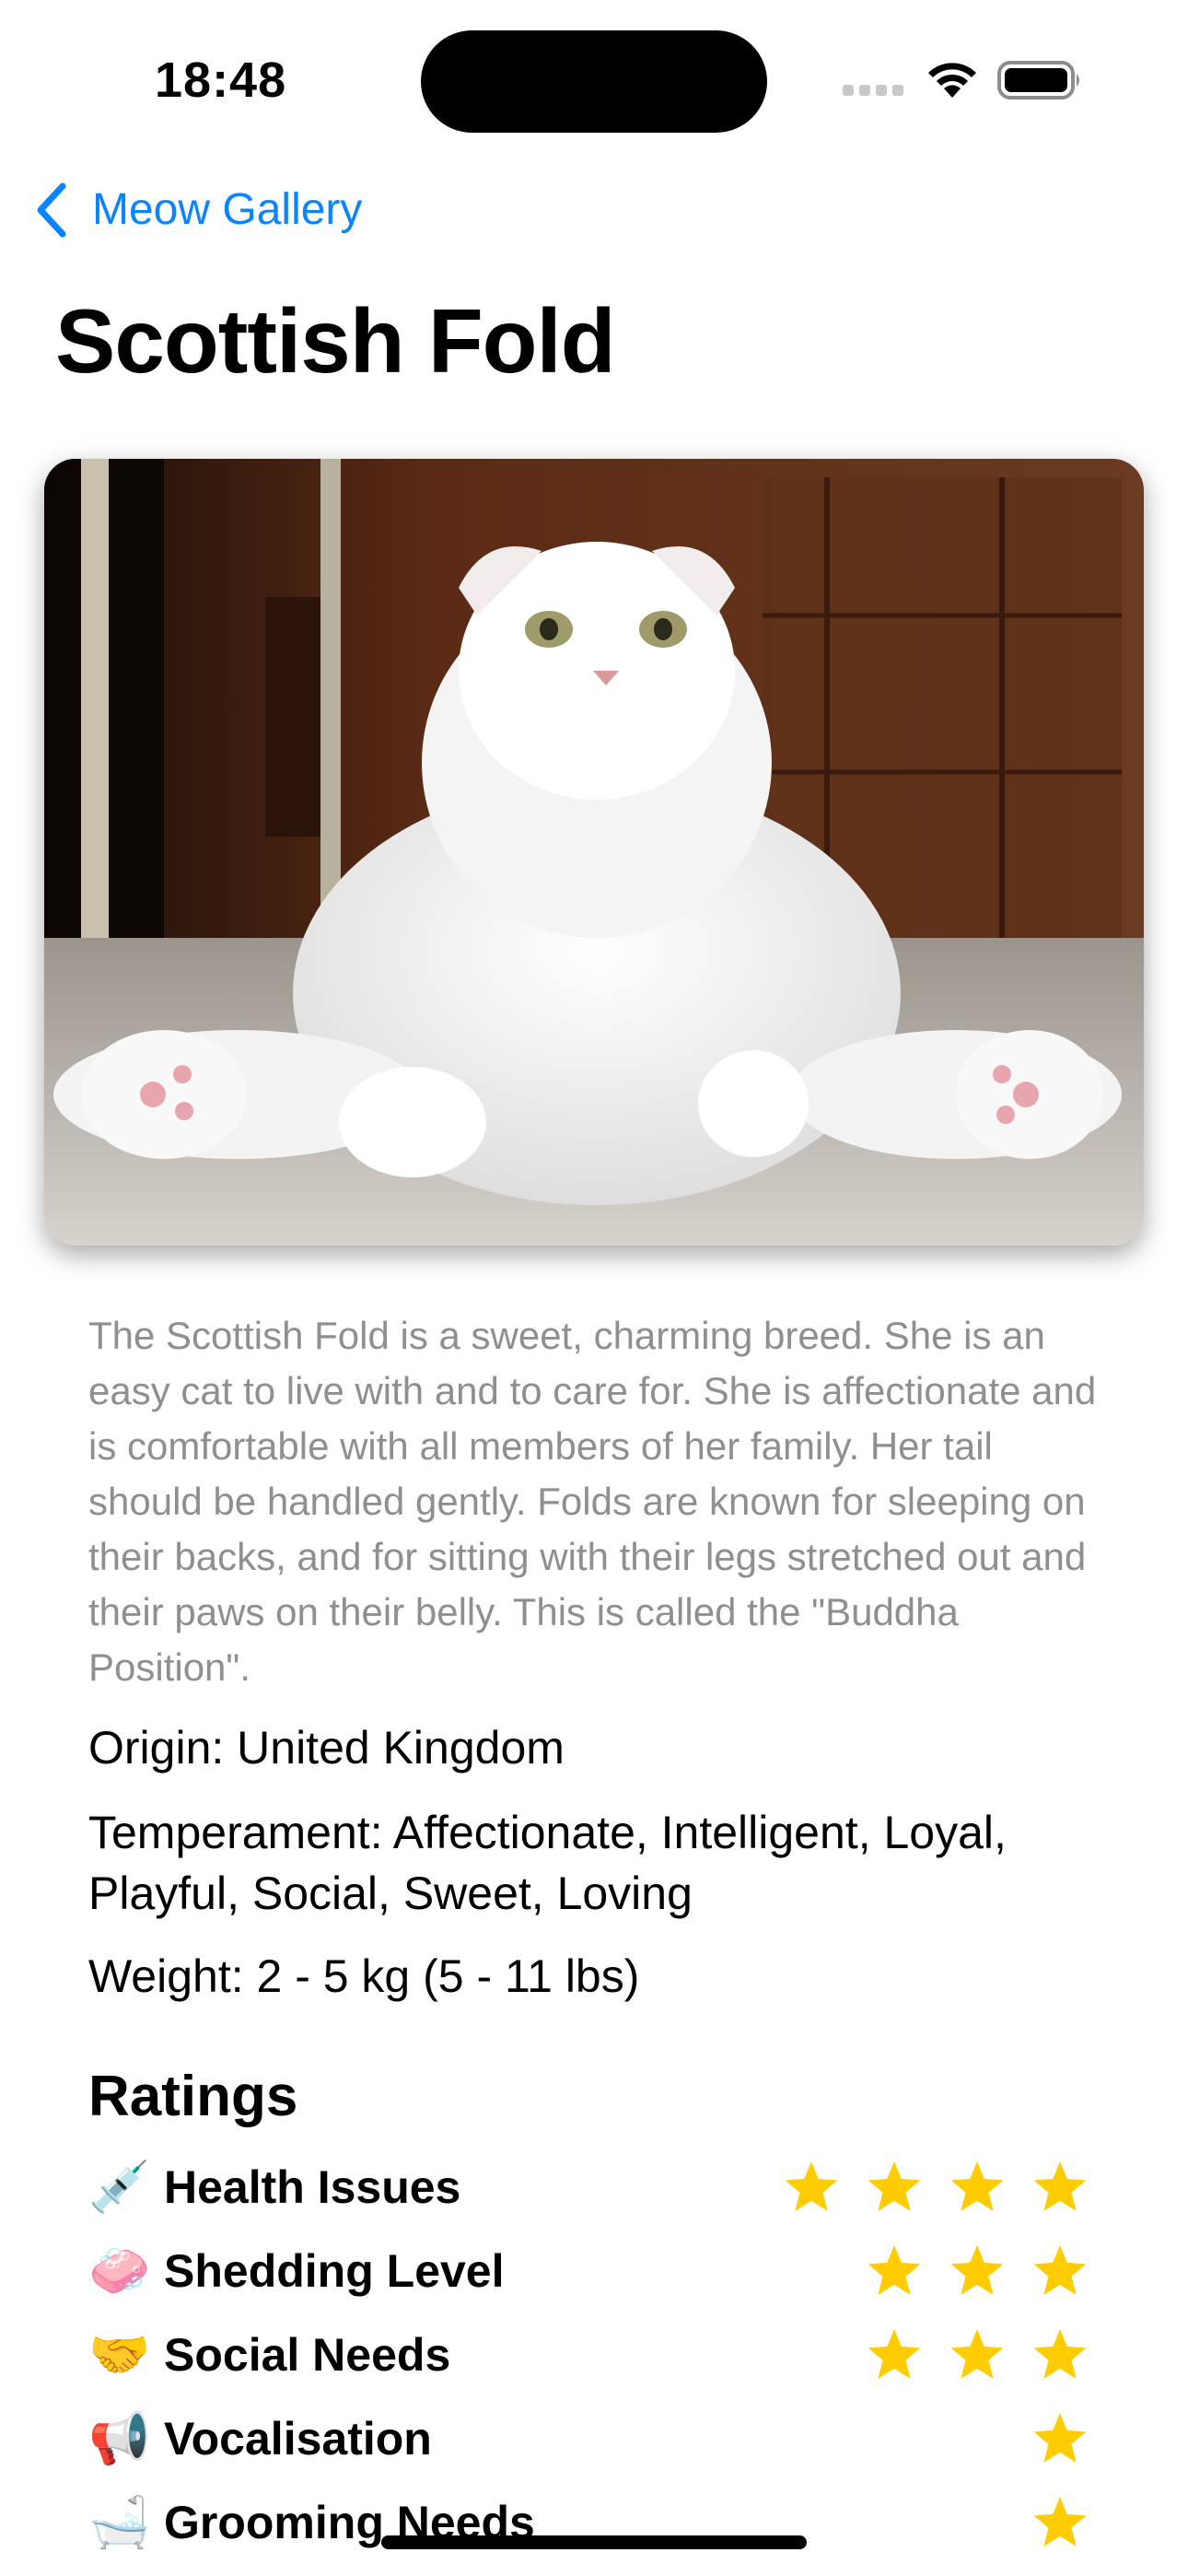 This screenshot has width=1188, height=2576. Describe the element at coordinates (594, 2271) in the screenshot. I see `rating-row-shedding-level: 🧼 Shedding Level` at that location.